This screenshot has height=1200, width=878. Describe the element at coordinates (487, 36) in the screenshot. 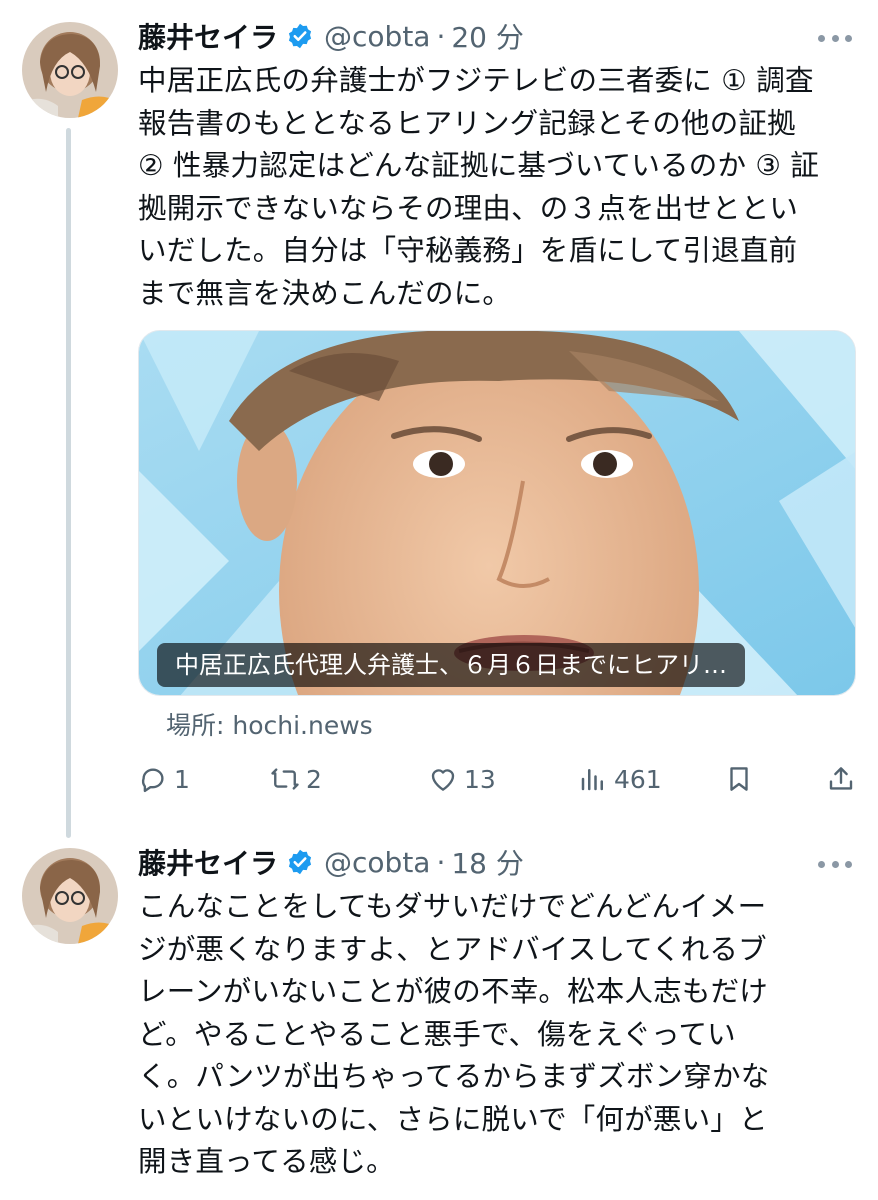

I see `timestamp: 20 分` at that location.